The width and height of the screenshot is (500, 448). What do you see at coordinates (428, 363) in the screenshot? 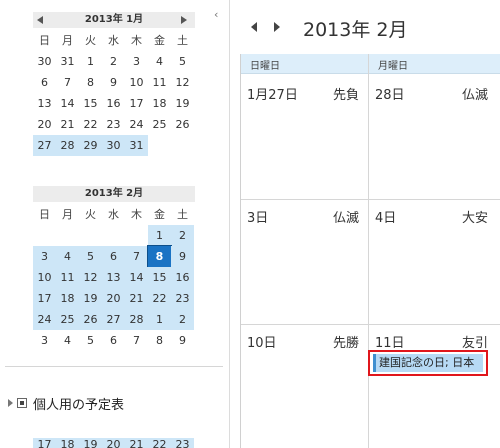
I see `event-item-holiday: 建国記念の日; 日本` at bounding box center [428, 363].